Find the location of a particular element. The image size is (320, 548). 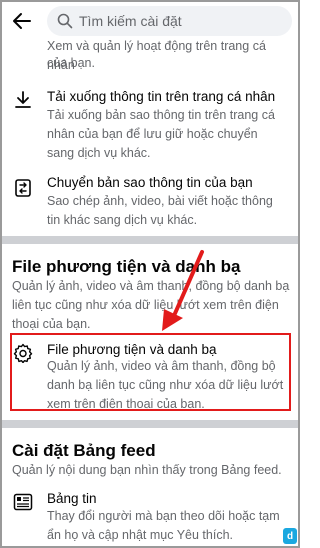

search-input: Tìm kiếm cài đặt is located at coordinates (169, 21).